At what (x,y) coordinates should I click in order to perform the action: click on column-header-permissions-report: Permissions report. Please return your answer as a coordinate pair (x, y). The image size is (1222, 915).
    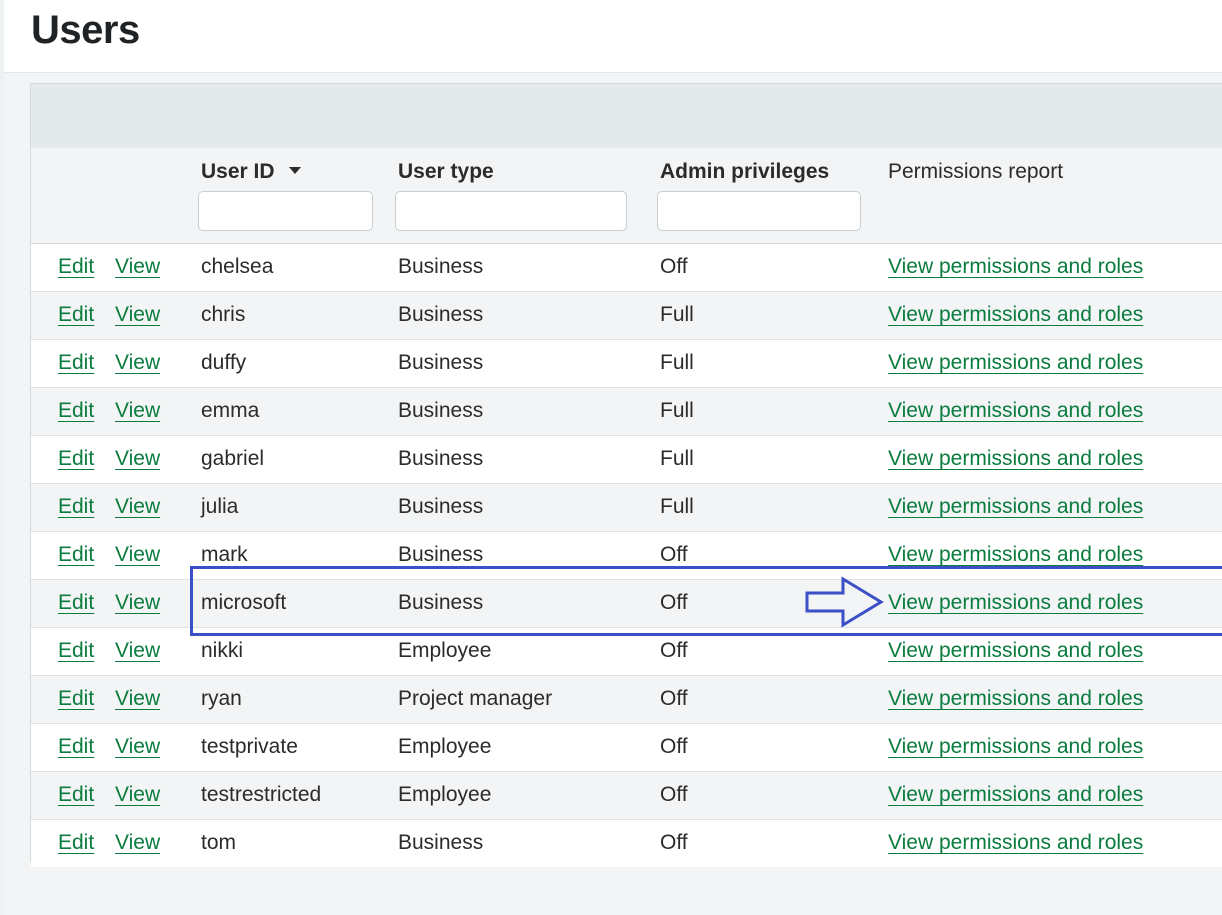
    Looking at the image, I should click on (976, 171).